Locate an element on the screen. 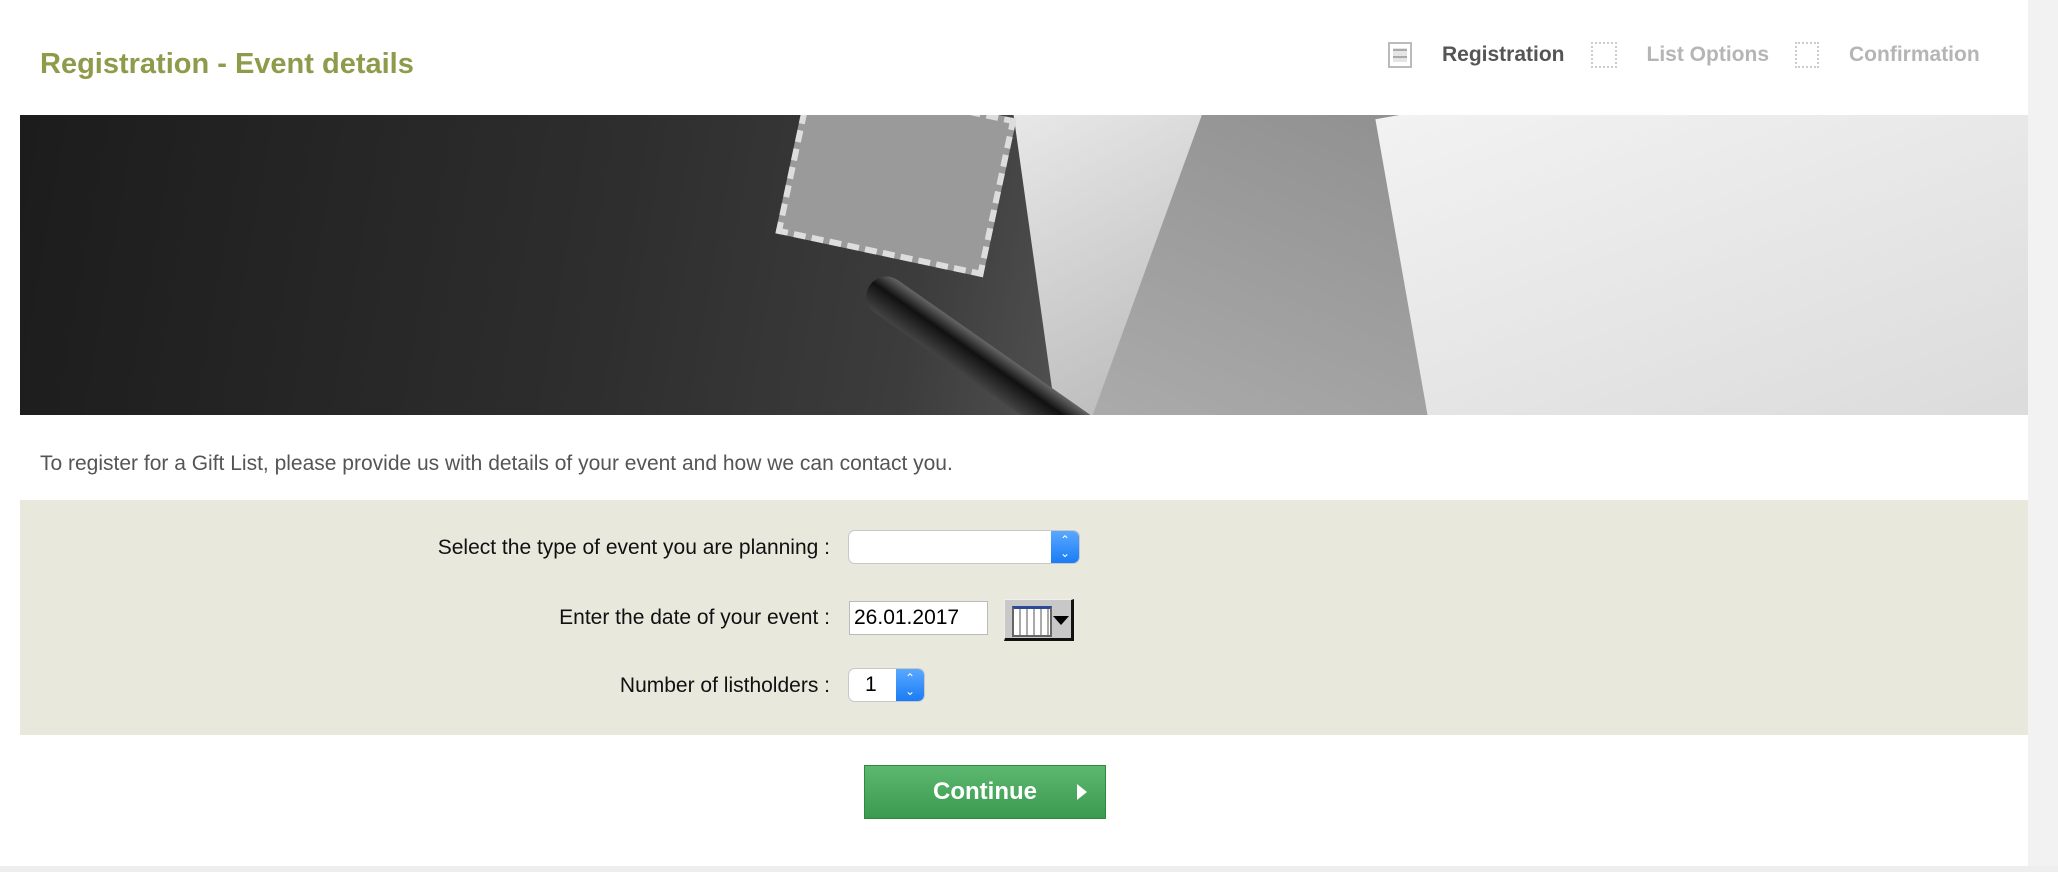 The width and height of the screenshot is (2058, 872). event-date-input is located at coordinates (918, 618).